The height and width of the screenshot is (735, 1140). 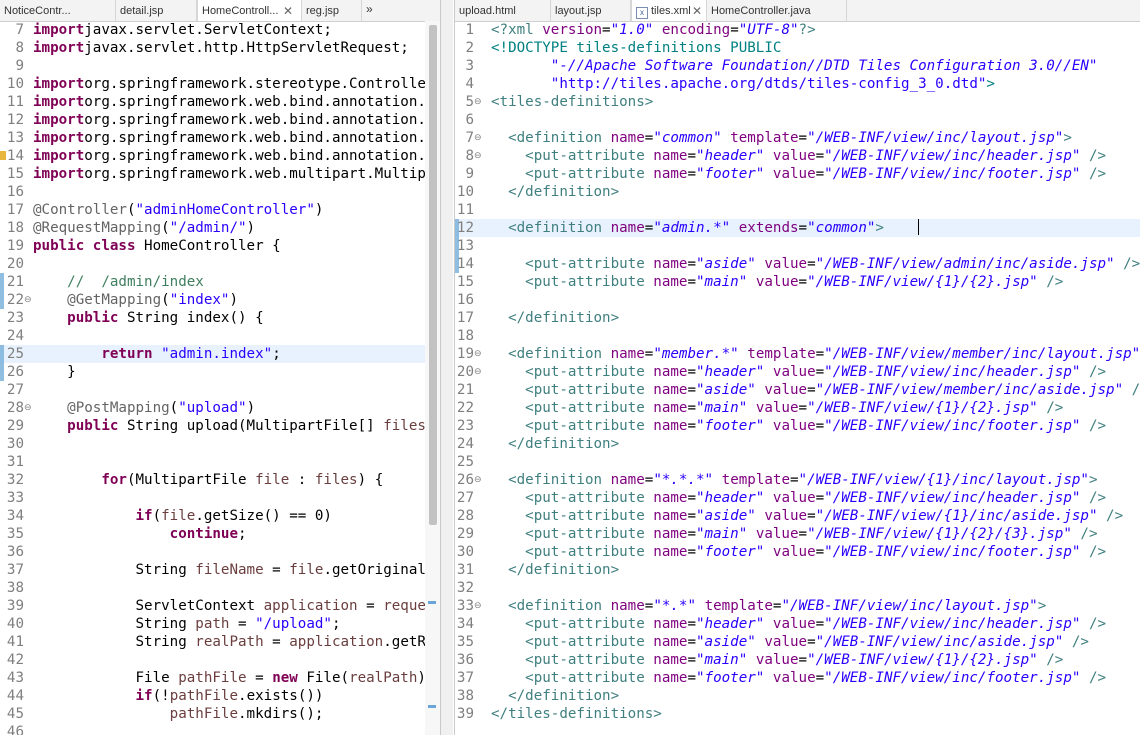 I want to click on code-line: 20, so click(x=220, y=264).